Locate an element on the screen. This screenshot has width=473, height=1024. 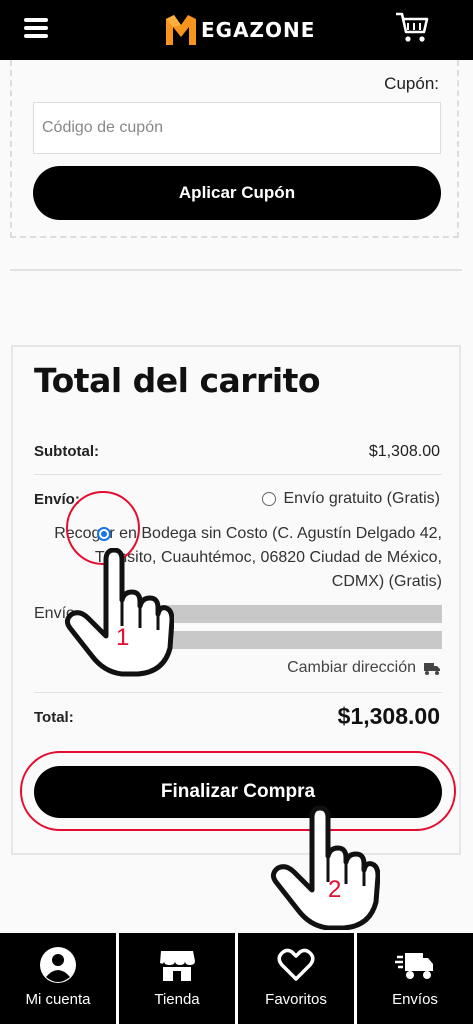
shipping-option-free-label: Envío gratuito (Gratis) is located at coordinates (362, 498).